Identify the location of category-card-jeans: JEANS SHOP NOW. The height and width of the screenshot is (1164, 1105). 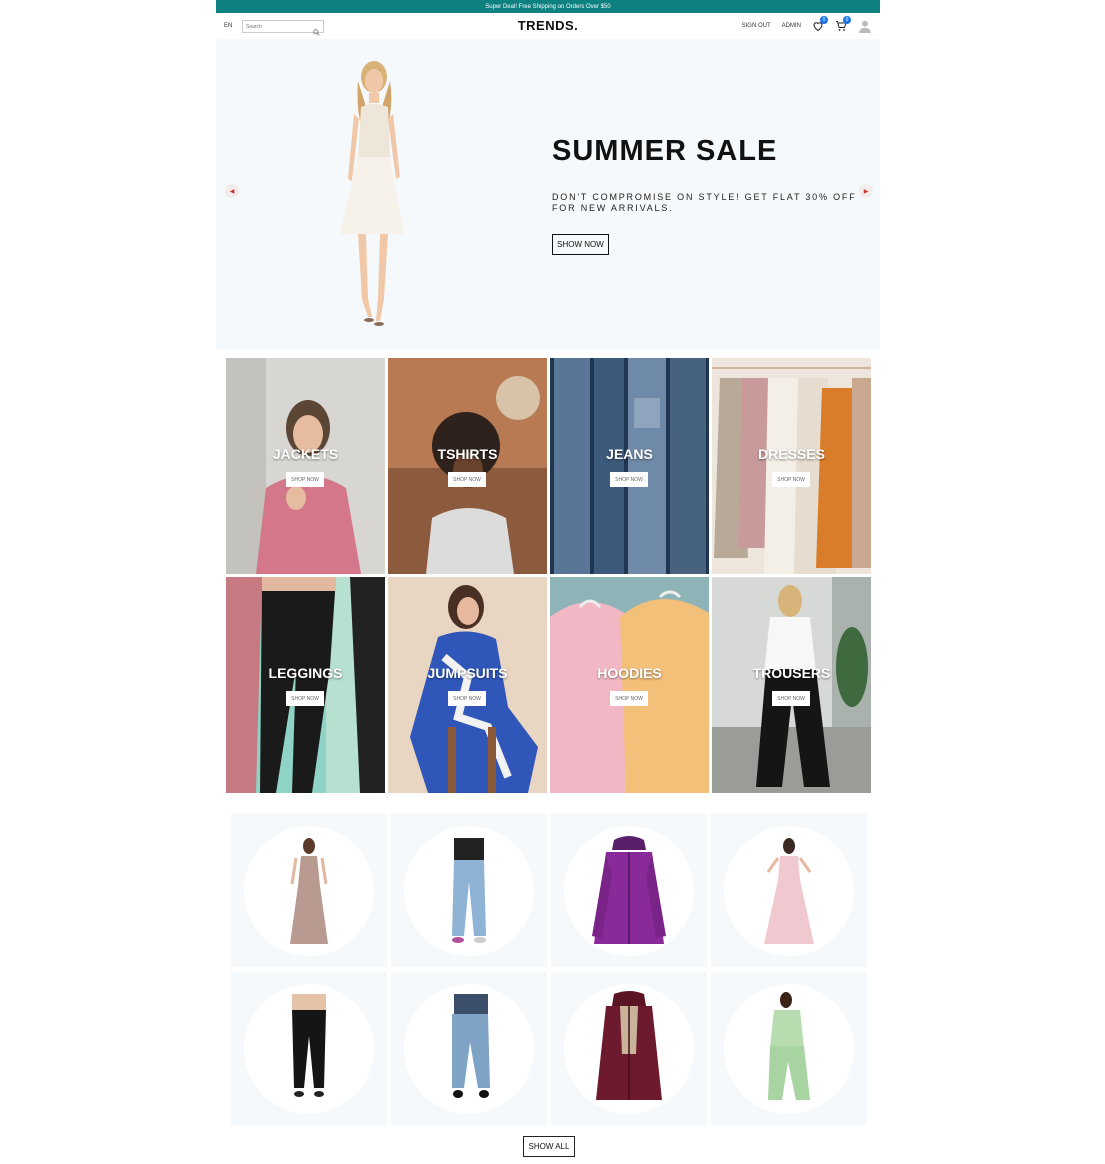
(629, 466).